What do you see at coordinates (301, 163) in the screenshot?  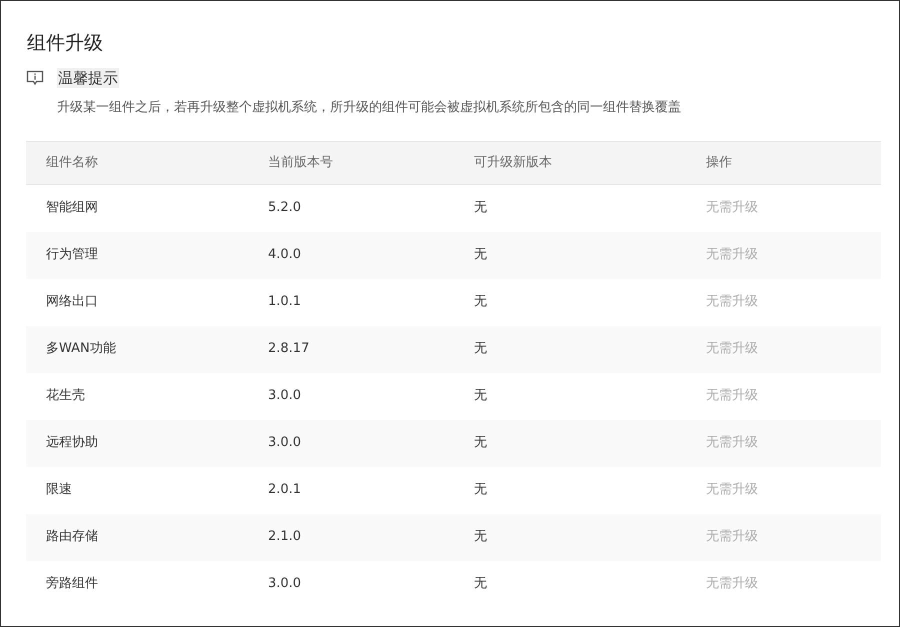 I see `column-header: 当前版本号` at bounding box center [301, 163].